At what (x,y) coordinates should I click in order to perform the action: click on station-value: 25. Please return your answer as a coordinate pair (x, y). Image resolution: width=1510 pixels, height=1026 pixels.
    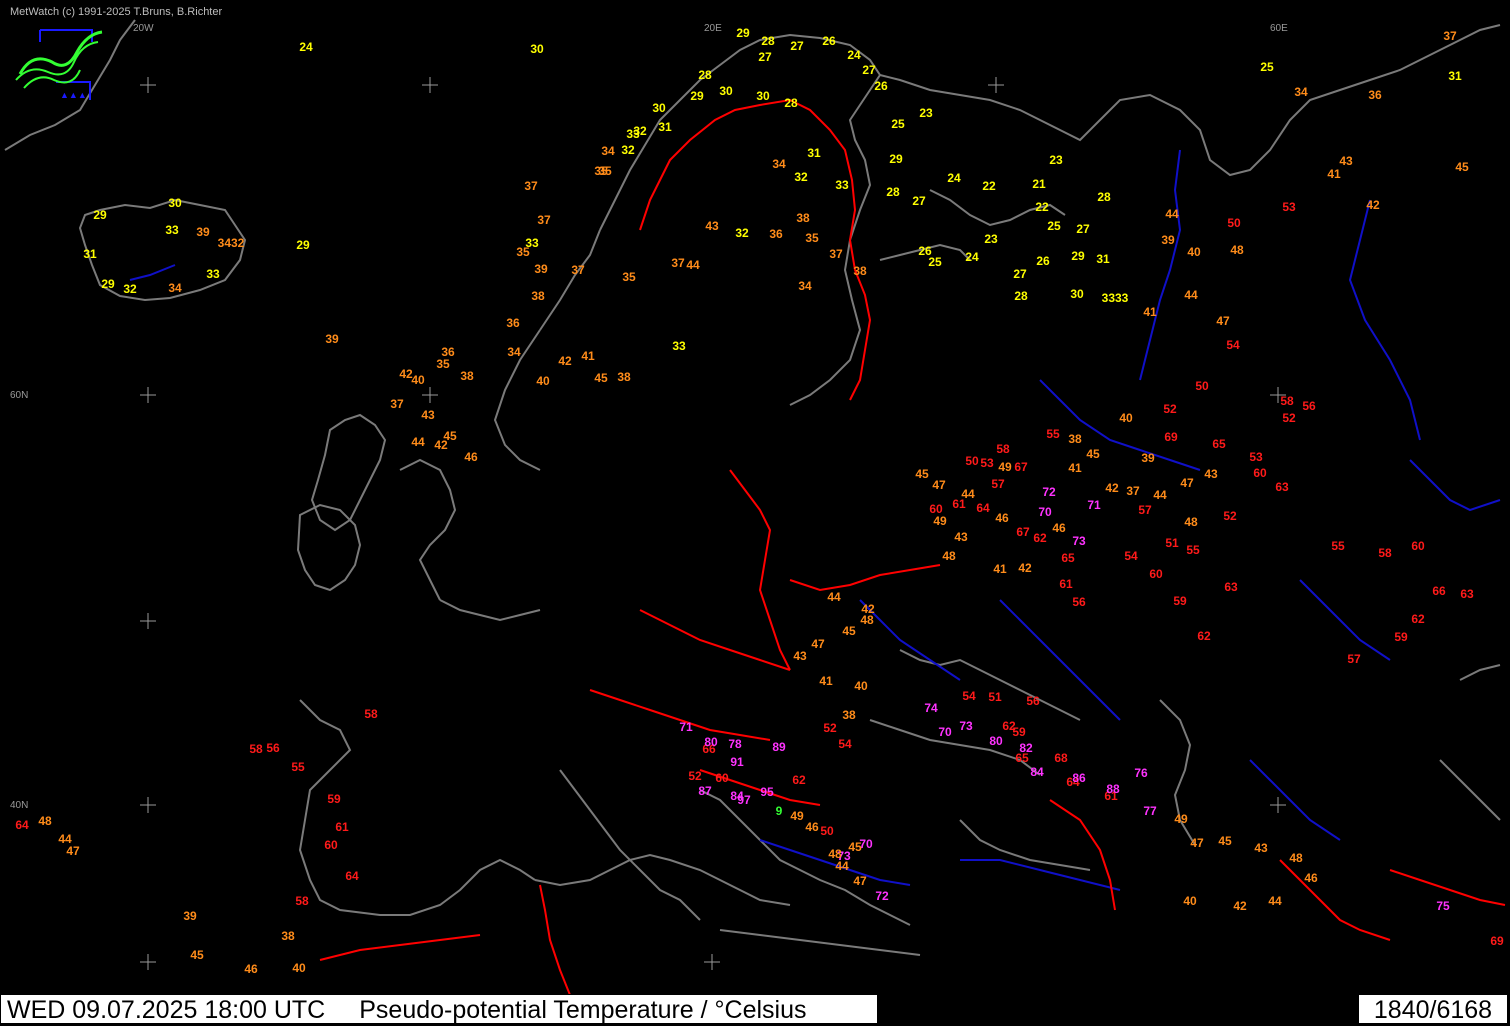
    Looking at the image, I should click on (1267, 67).